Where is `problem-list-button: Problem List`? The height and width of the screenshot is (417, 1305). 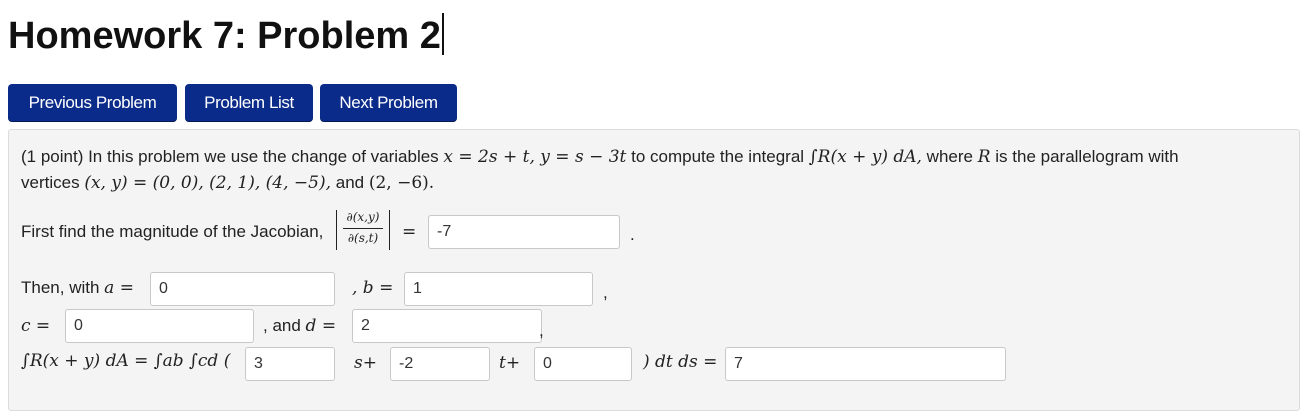 problem-list-button: Problem List is located at coordinates (249, 103).